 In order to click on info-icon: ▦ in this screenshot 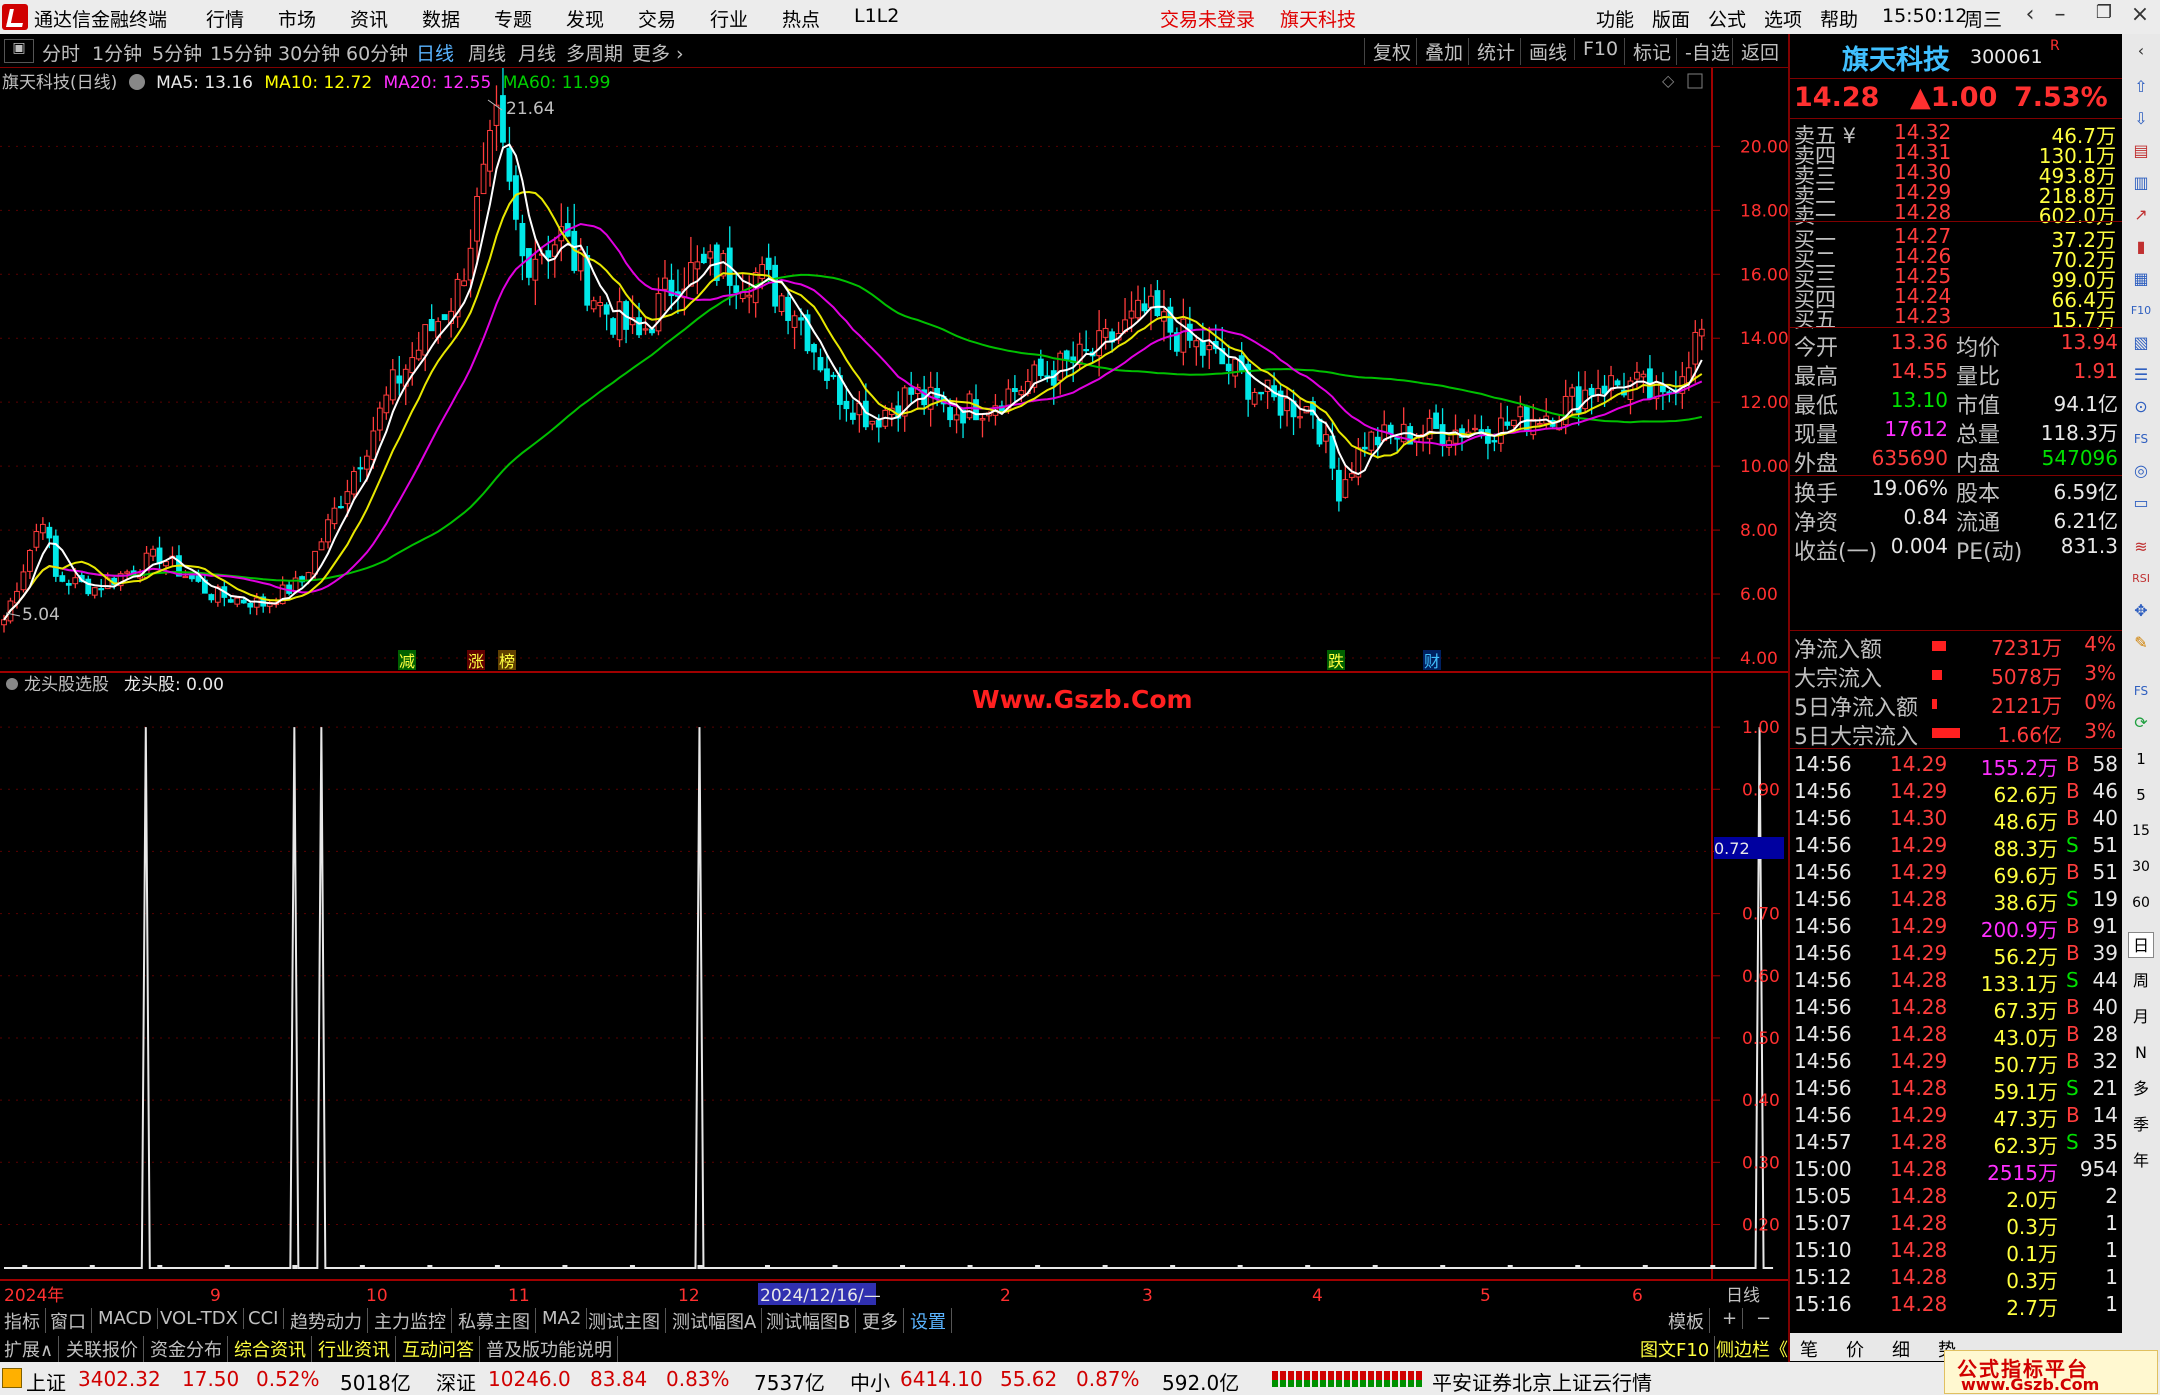, I will do `click(2141, 279)`.